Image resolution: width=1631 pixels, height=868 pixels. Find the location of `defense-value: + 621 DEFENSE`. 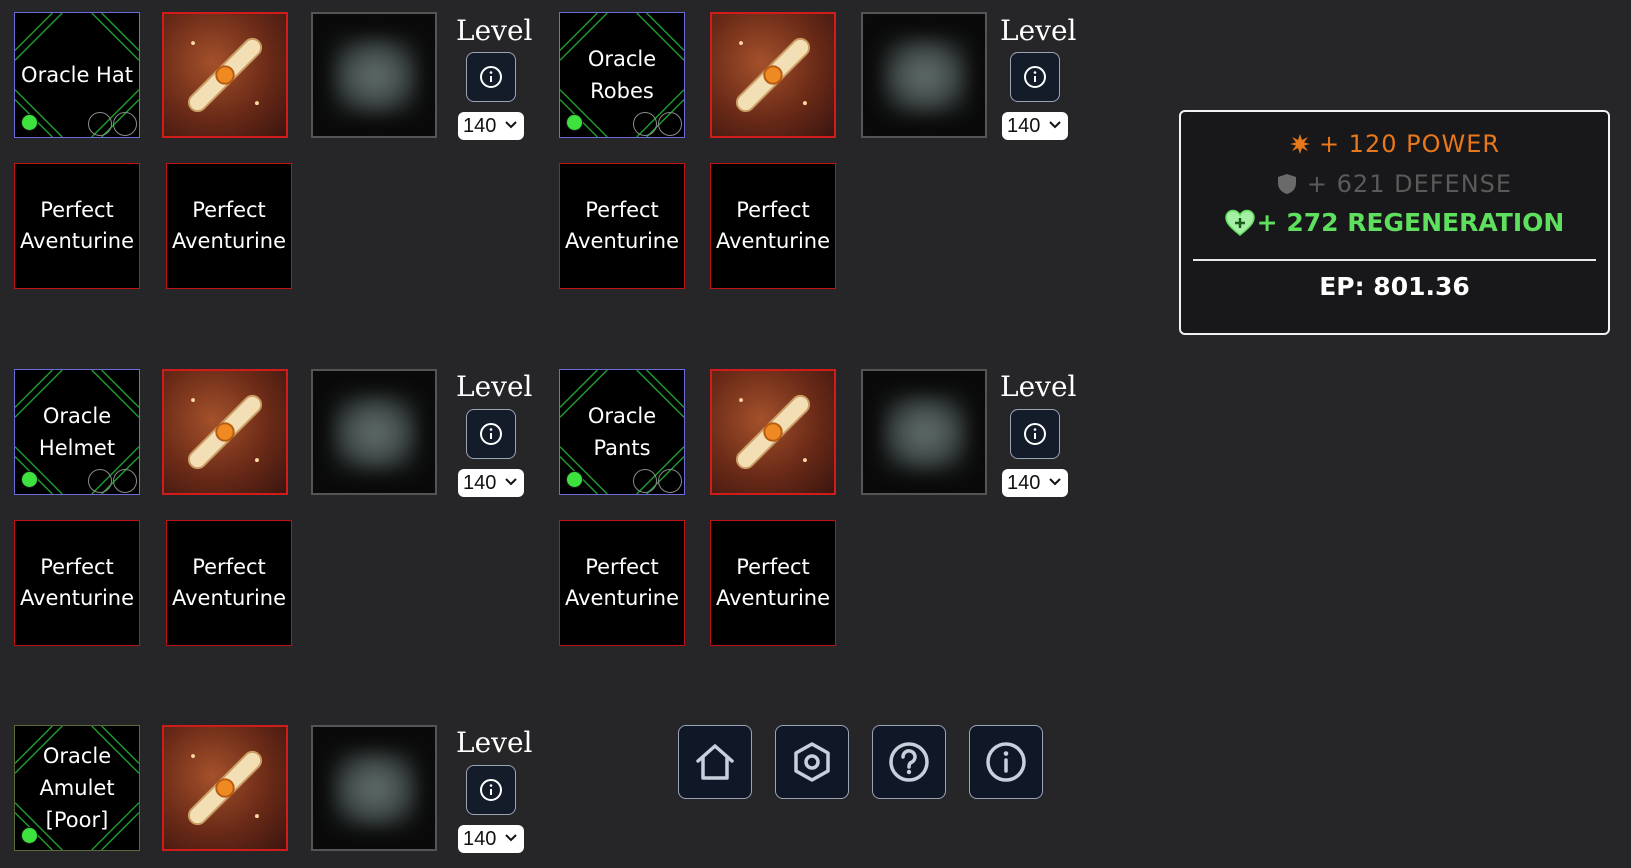

defense-value: + 621 DEFENSE is located at coordinates (1409, 184).